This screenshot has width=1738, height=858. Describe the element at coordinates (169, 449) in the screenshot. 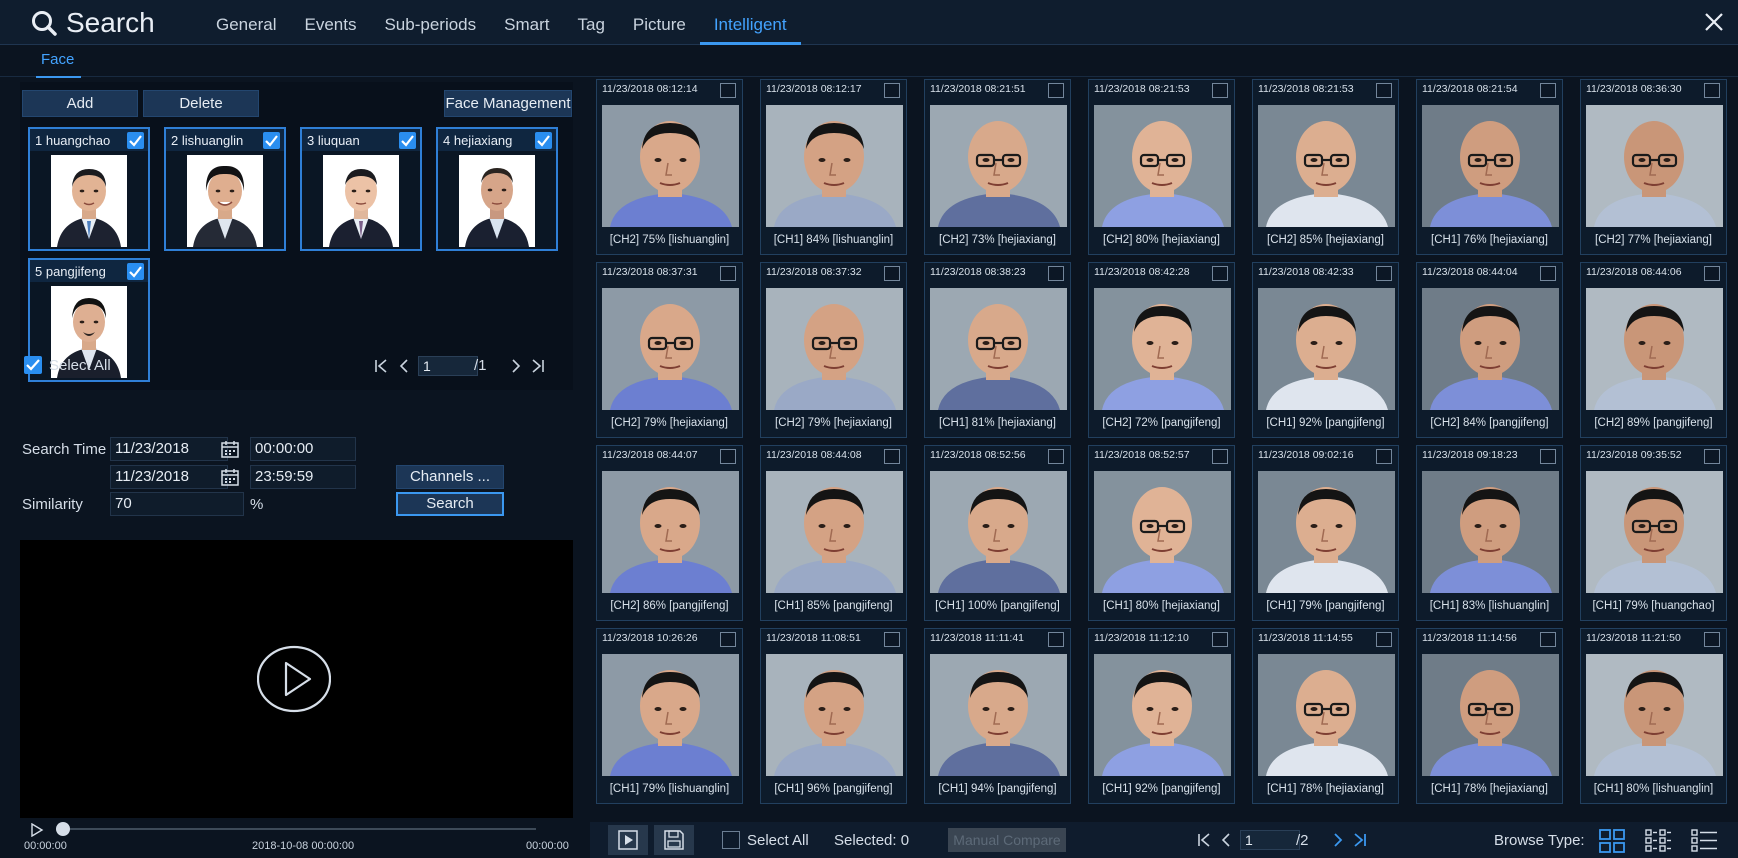

I see `start-date-field: 11/23/2018` at that location.